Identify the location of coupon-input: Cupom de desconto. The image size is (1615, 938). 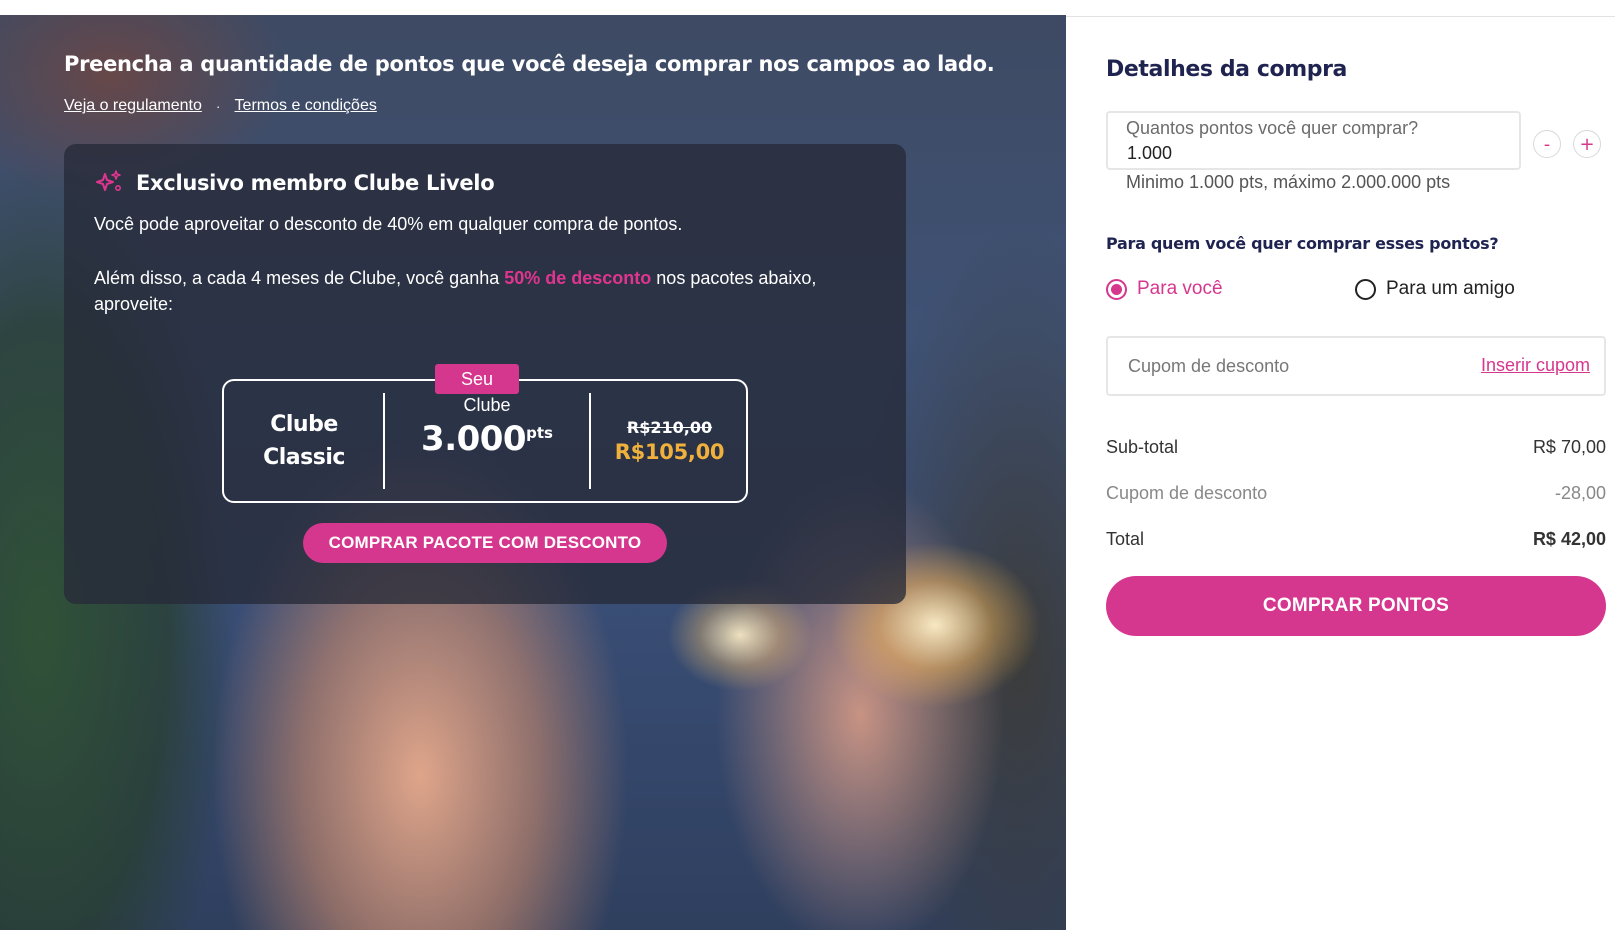
(1208, 366).